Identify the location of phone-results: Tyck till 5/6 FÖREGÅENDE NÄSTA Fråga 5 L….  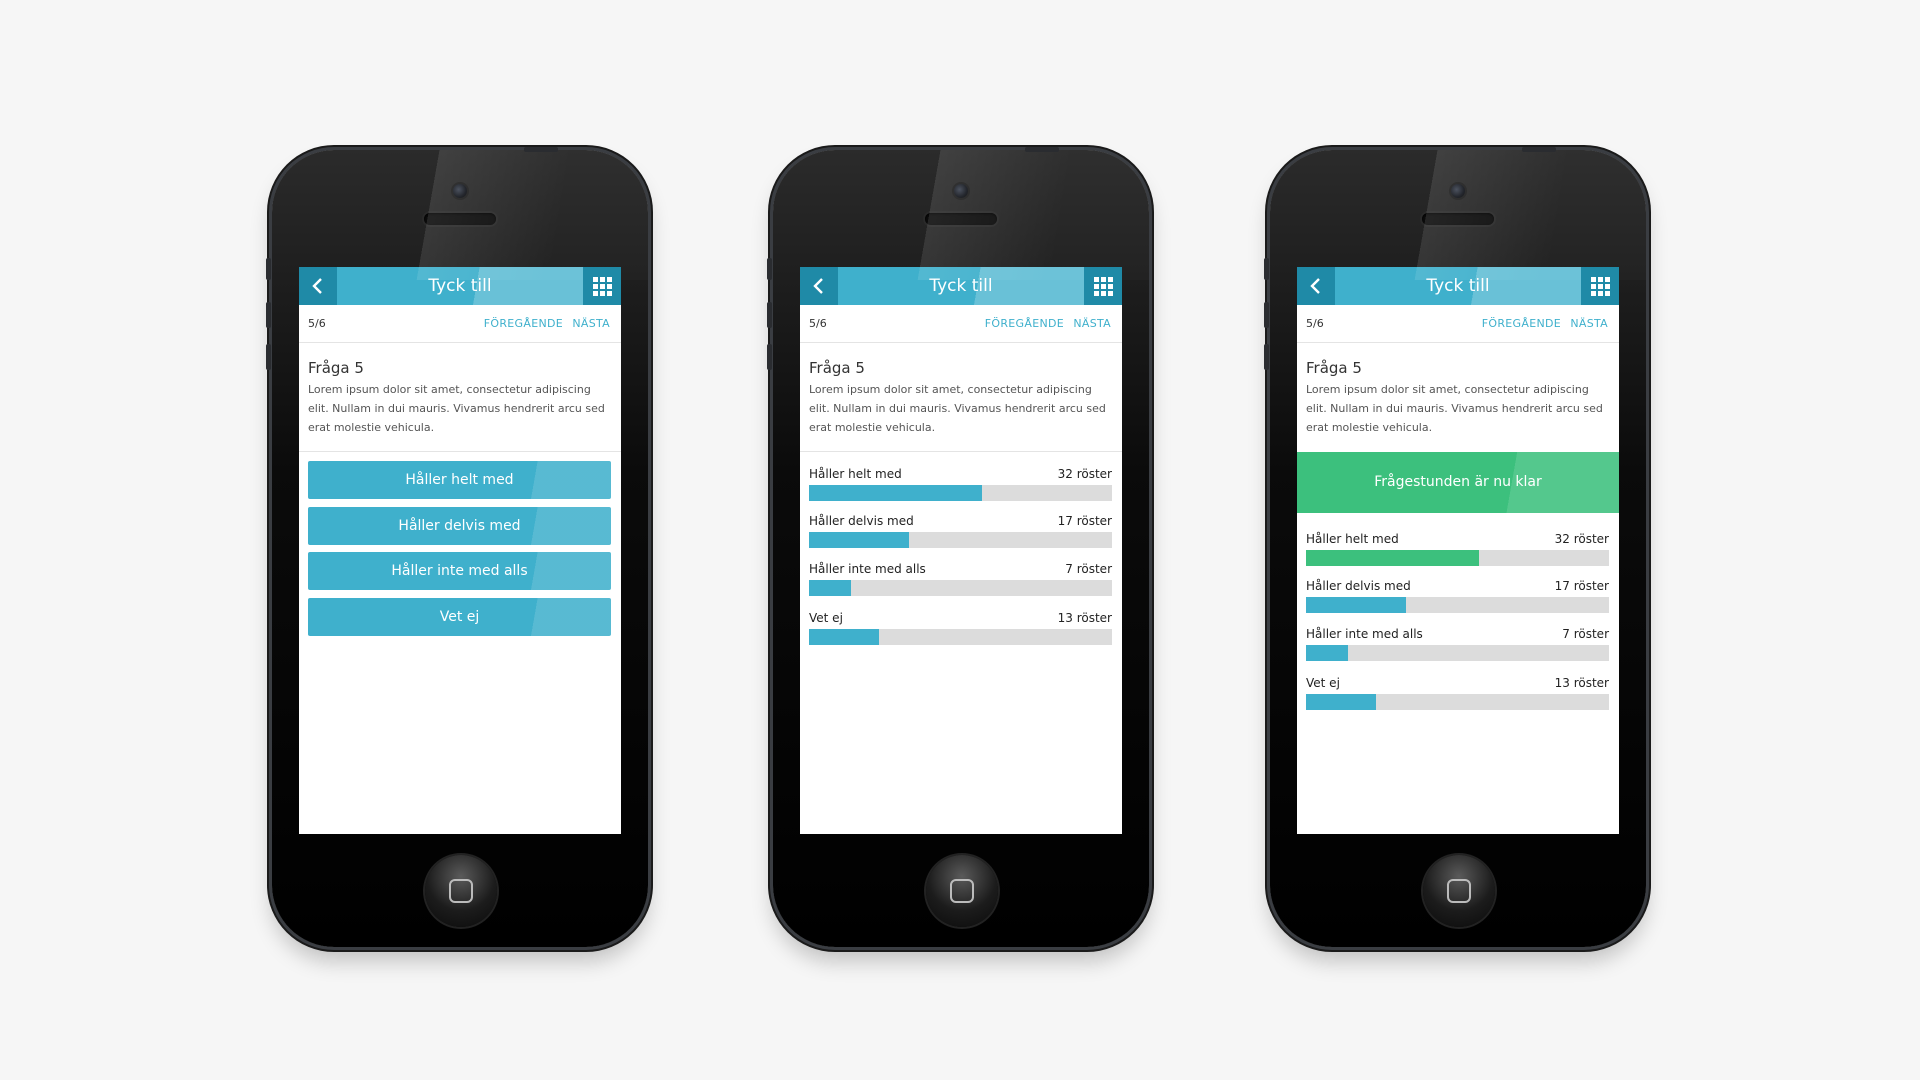
(961, 548).